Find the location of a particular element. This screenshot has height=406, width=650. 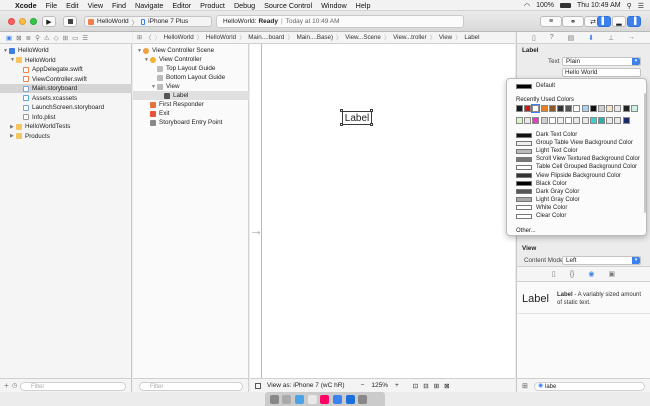

connections-inspector-icon: → is located at coordinates (631, 37).